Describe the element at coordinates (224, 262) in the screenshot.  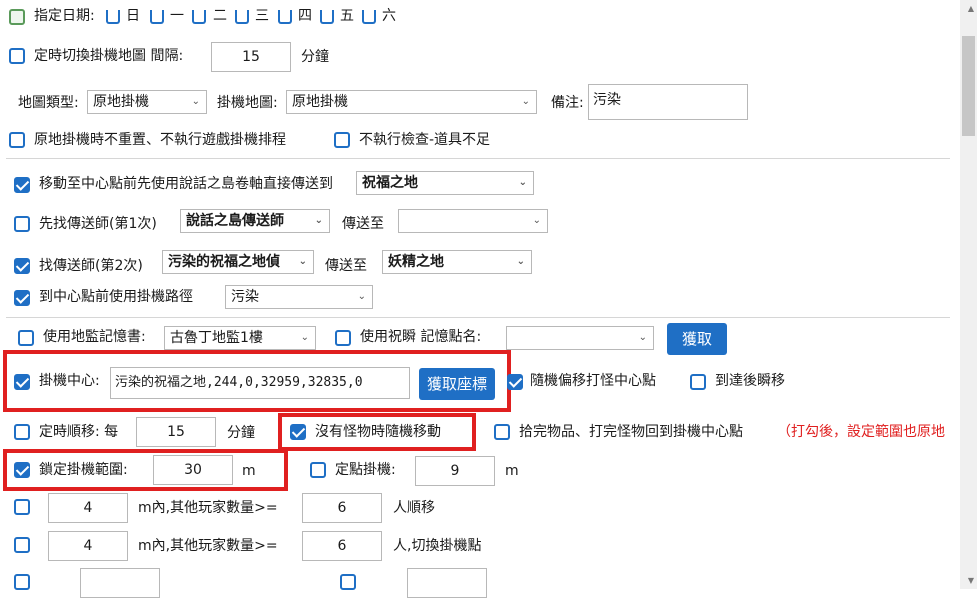
I see `teleporter2-npc-value: 污染的祝福之地偵` at that location.